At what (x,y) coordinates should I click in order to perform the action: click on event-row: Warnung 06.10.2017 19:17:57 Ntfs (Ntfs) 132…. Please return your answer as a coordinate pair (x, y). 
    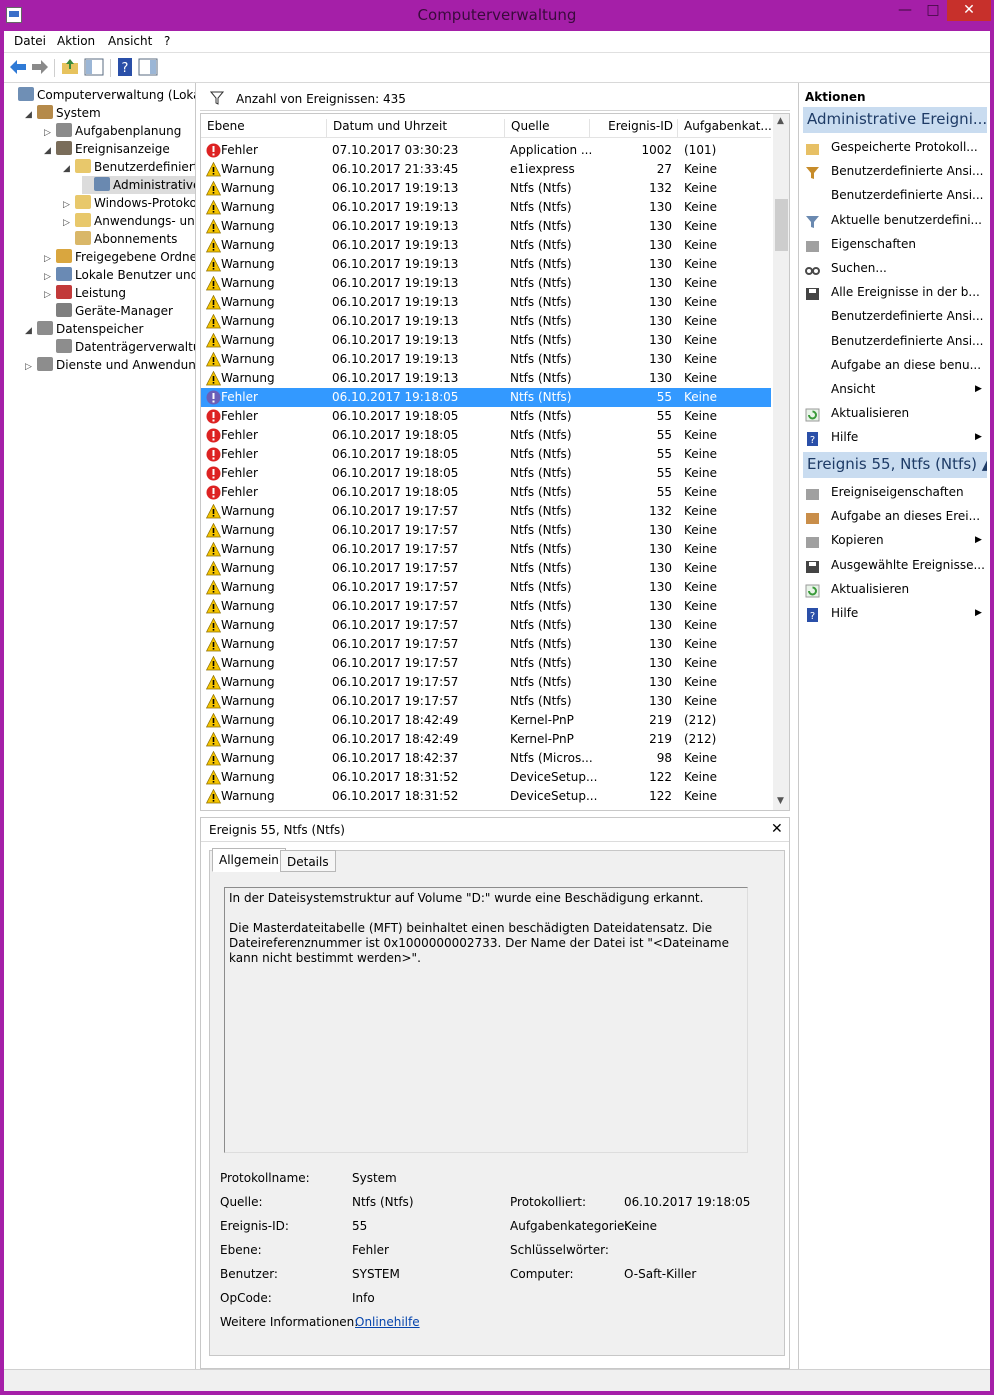
    Looking at the image, I should click on (486, 511).